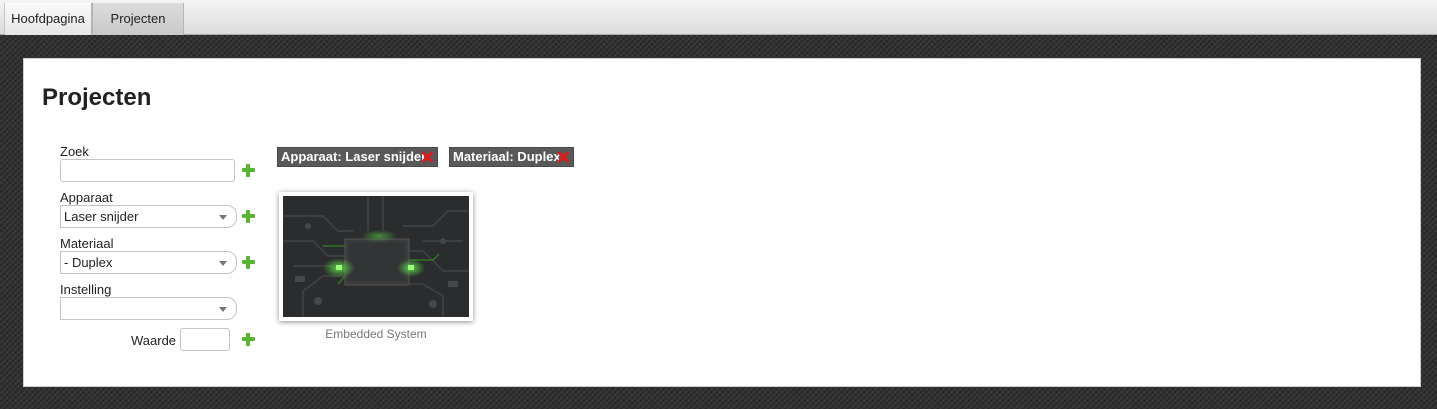 This screenshot has width=1437, height=409. Describe the element at coordinates (718, 17) in the screenshot. I see `top-nav: Hoofdpagina Projecten` at that location.